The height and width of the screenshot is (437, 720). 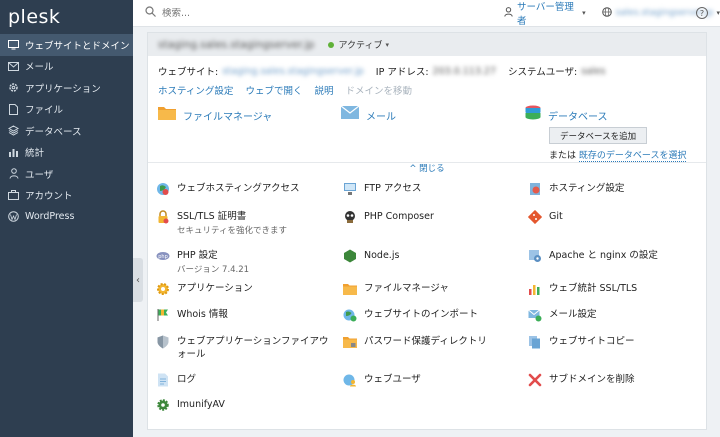 What do you see at coordinates (563, 156) in the screenshot?
I see `or-text: または` at bounding box center [563, 156].